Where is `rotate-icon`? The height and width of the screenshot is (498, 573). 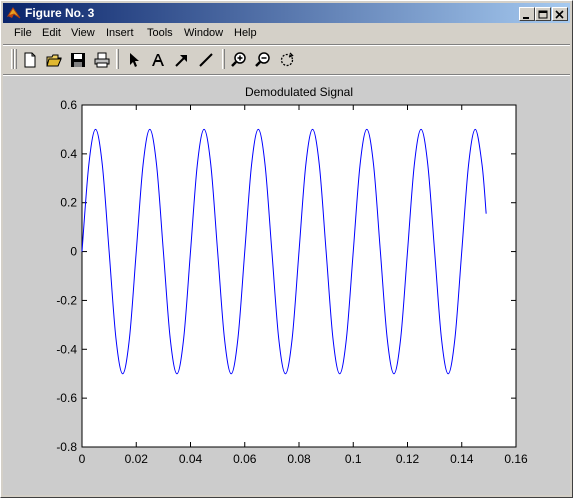 rotate-icon is located at coordinates (287, 59).